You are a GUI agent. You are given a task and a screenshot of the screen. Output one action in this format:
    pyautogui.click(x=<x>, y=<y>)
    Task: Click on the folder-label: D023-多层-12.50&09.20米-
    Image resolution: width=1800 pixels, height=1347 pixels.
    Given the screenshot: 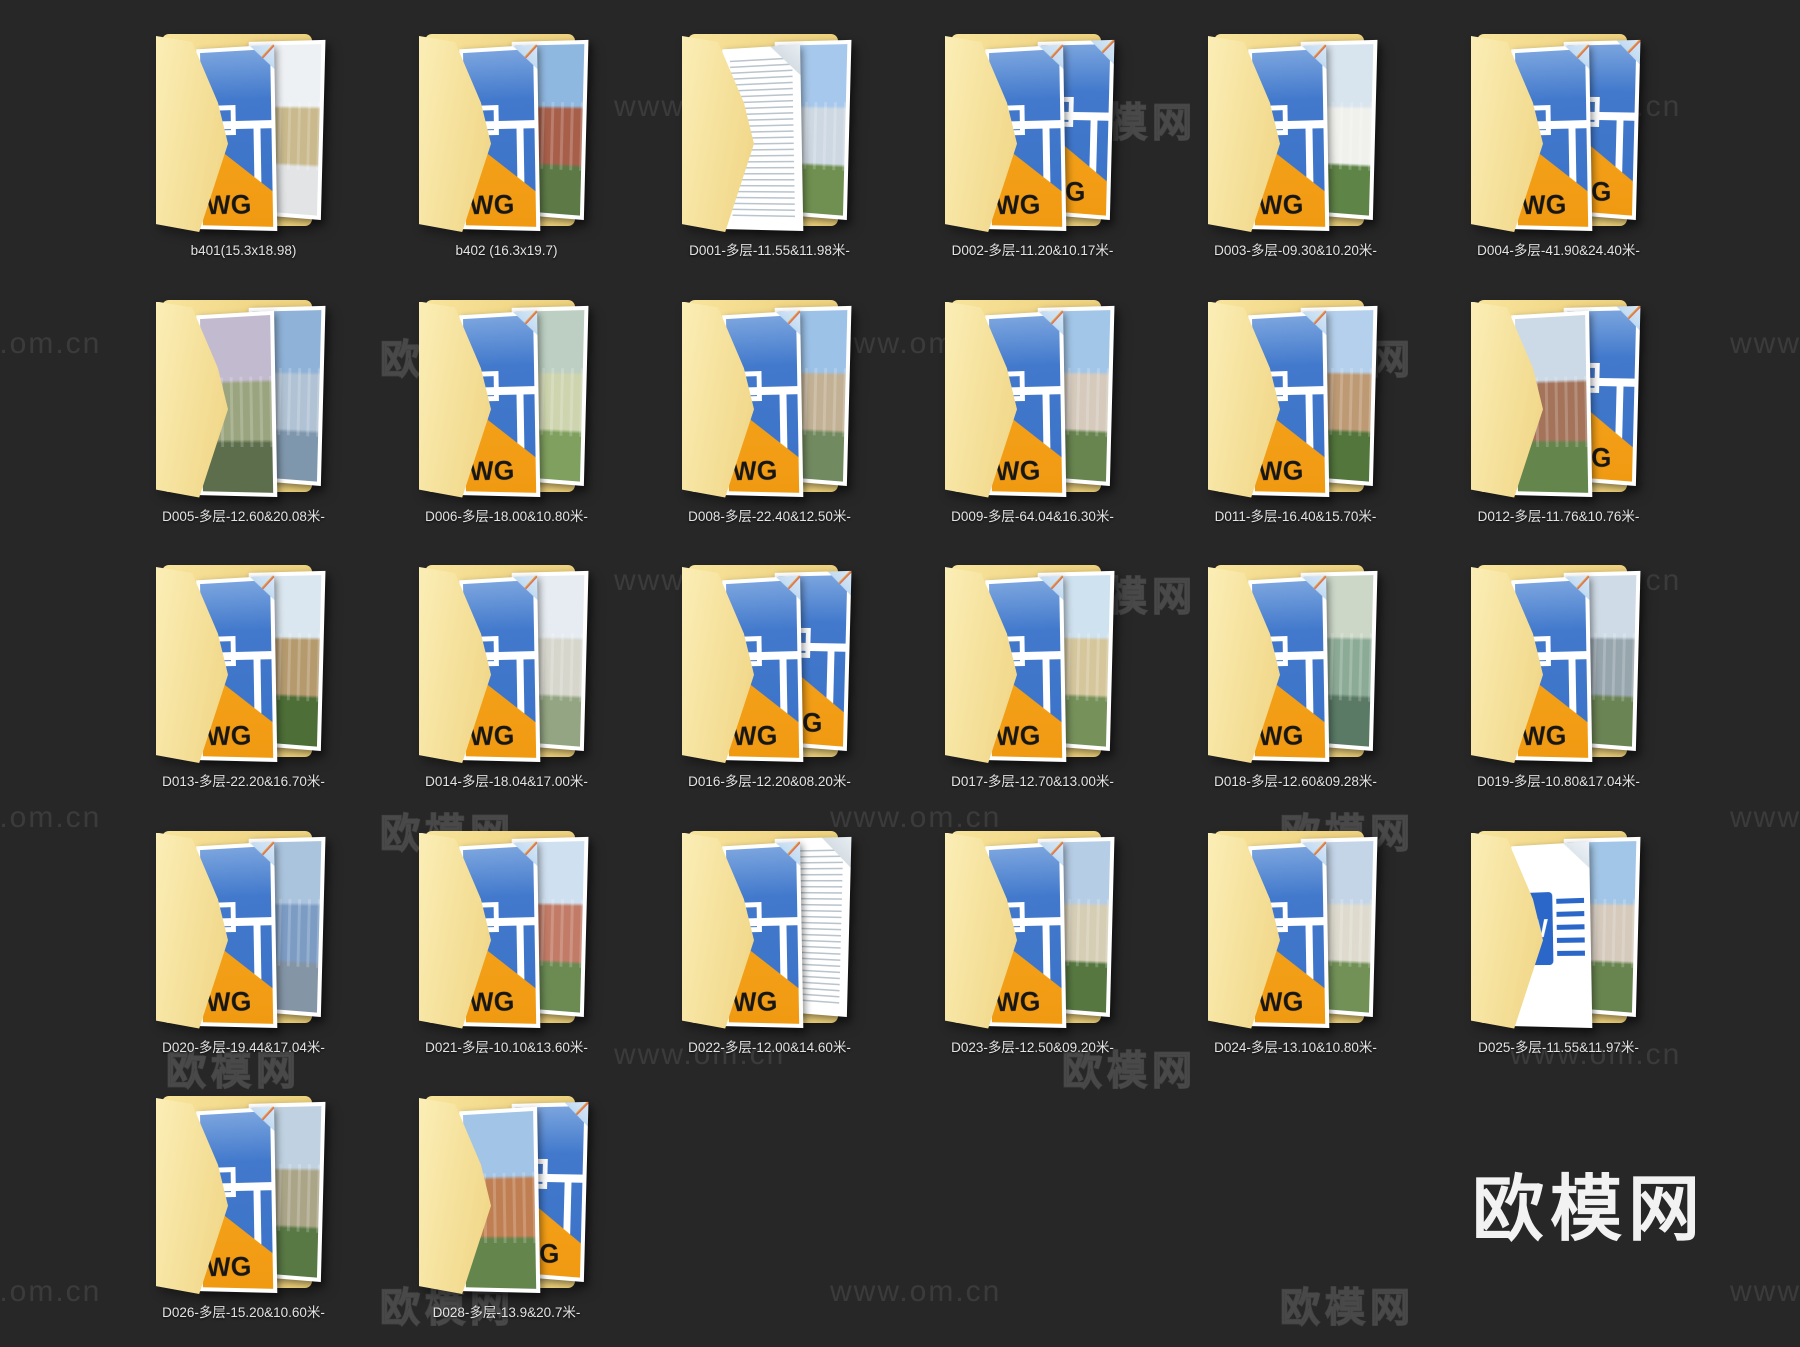 What is the action you would take?
    pyautogui.click(x=1032, y=1047)
    